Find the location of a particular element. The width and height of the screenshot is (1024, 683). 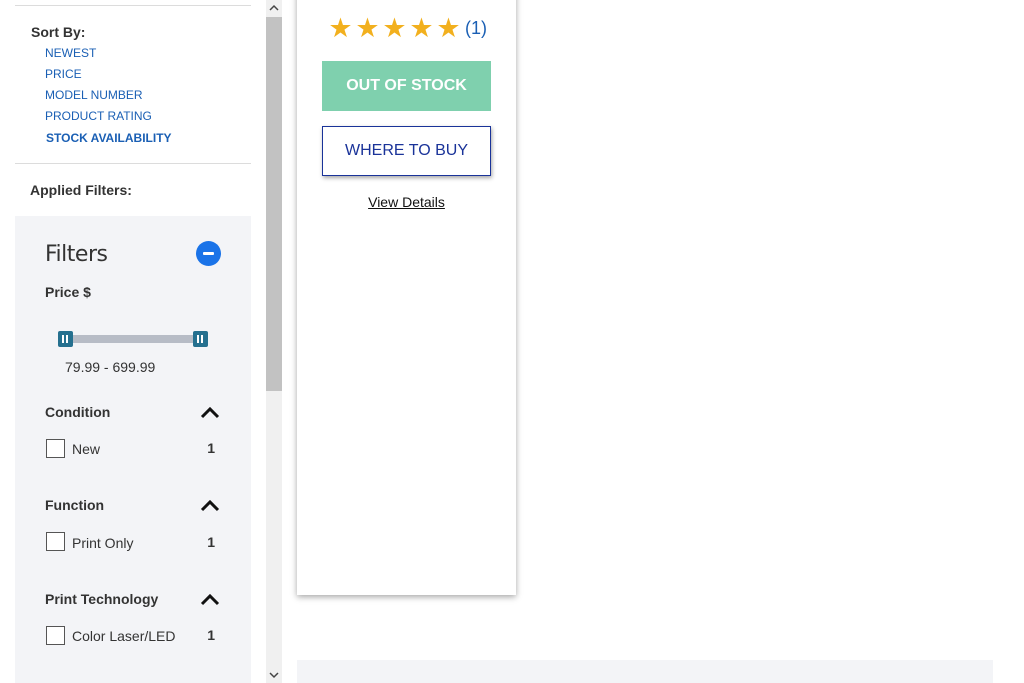

price-slider-max-handle is located at coordinates (200, 339).